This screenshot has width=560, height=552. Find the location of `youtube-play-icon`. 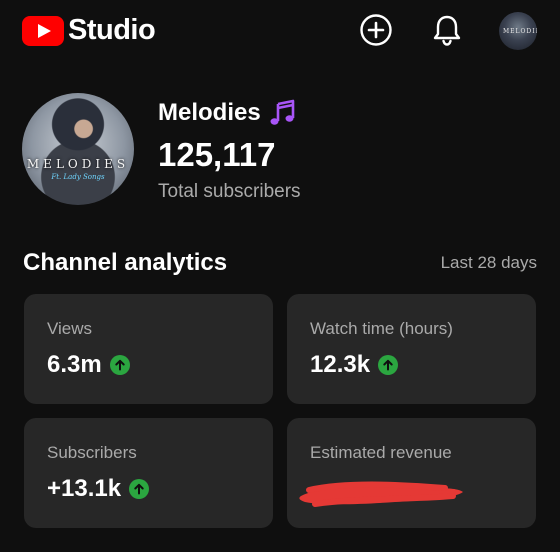

youtube-play-icon is located at coordinates (43, 30).